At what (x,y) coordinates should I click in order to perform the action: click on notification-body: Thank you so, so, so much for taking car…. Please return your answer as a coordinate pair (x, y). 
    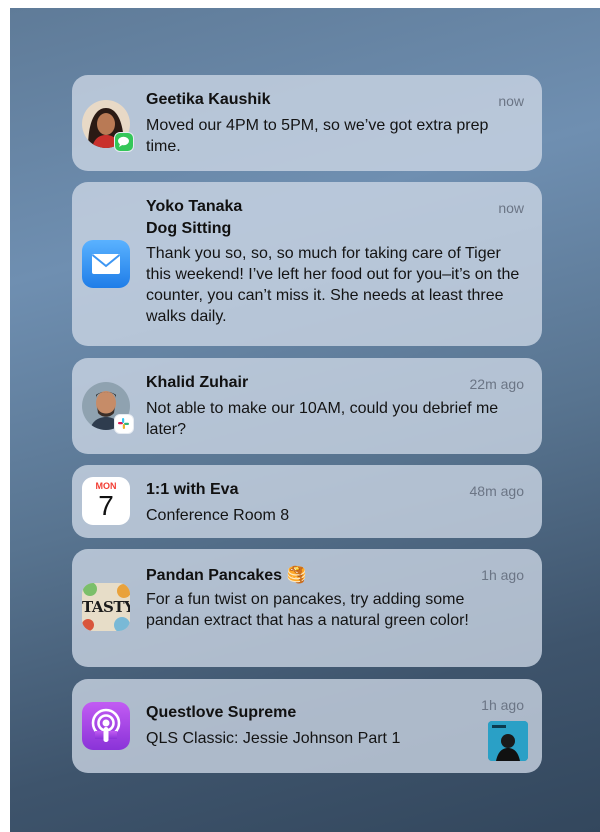
    Looking at the image, I should click on (333, 285).